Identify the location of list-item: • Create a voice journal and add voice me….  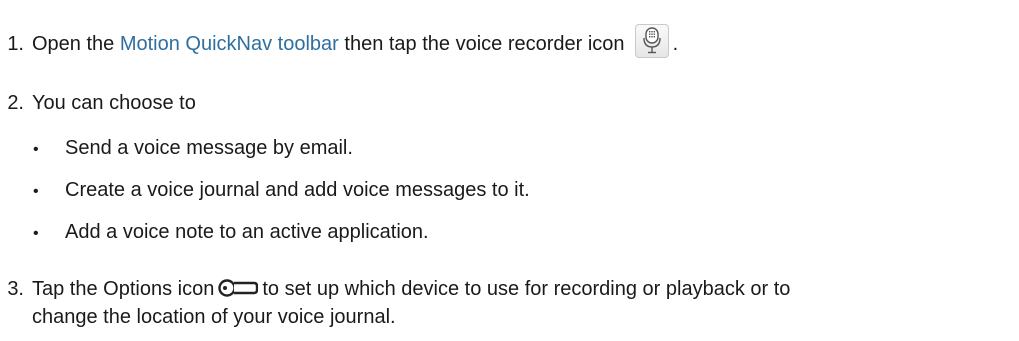
(281, 191).